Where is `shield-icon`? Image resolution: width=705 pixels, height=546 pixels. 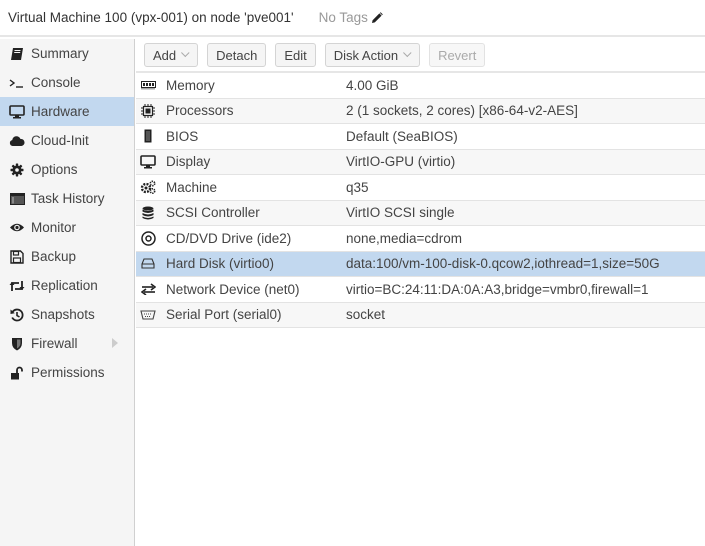 shield-icon is located at coordinates (17, 344).